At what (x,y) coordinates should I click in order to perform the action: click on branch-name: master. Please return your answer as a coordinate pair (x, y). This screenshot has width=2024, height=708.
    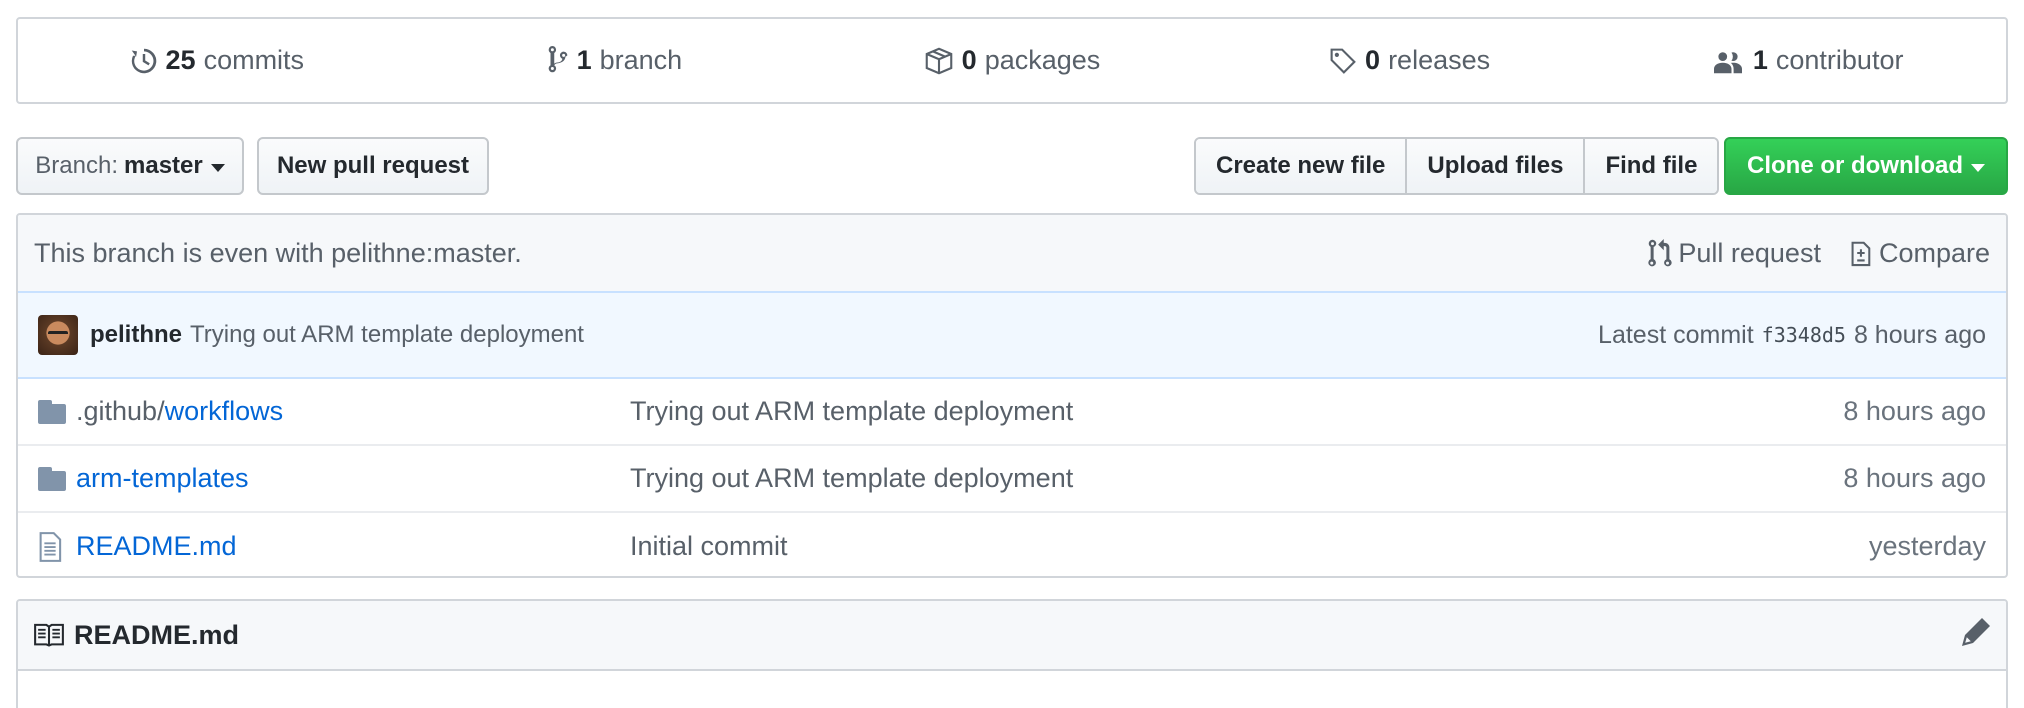
    Looking at the image, I should click on (163, 165).